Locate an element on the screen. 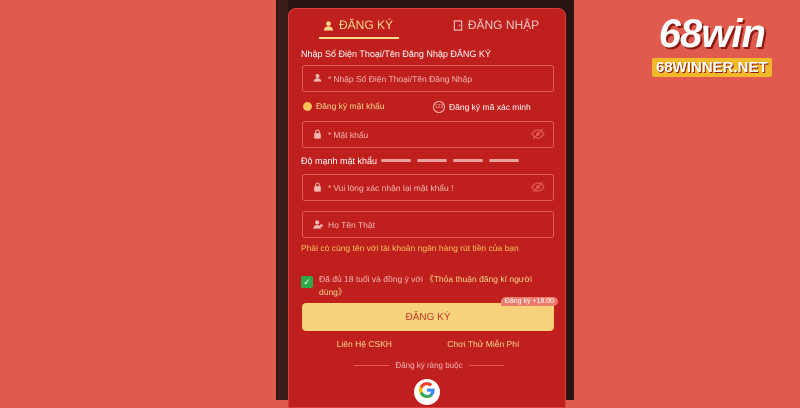 Image resolution: width=800 pixels, height=408 pixels. strength-label: Độ mạnh mật khẩu is located at coordinates (339, 161).